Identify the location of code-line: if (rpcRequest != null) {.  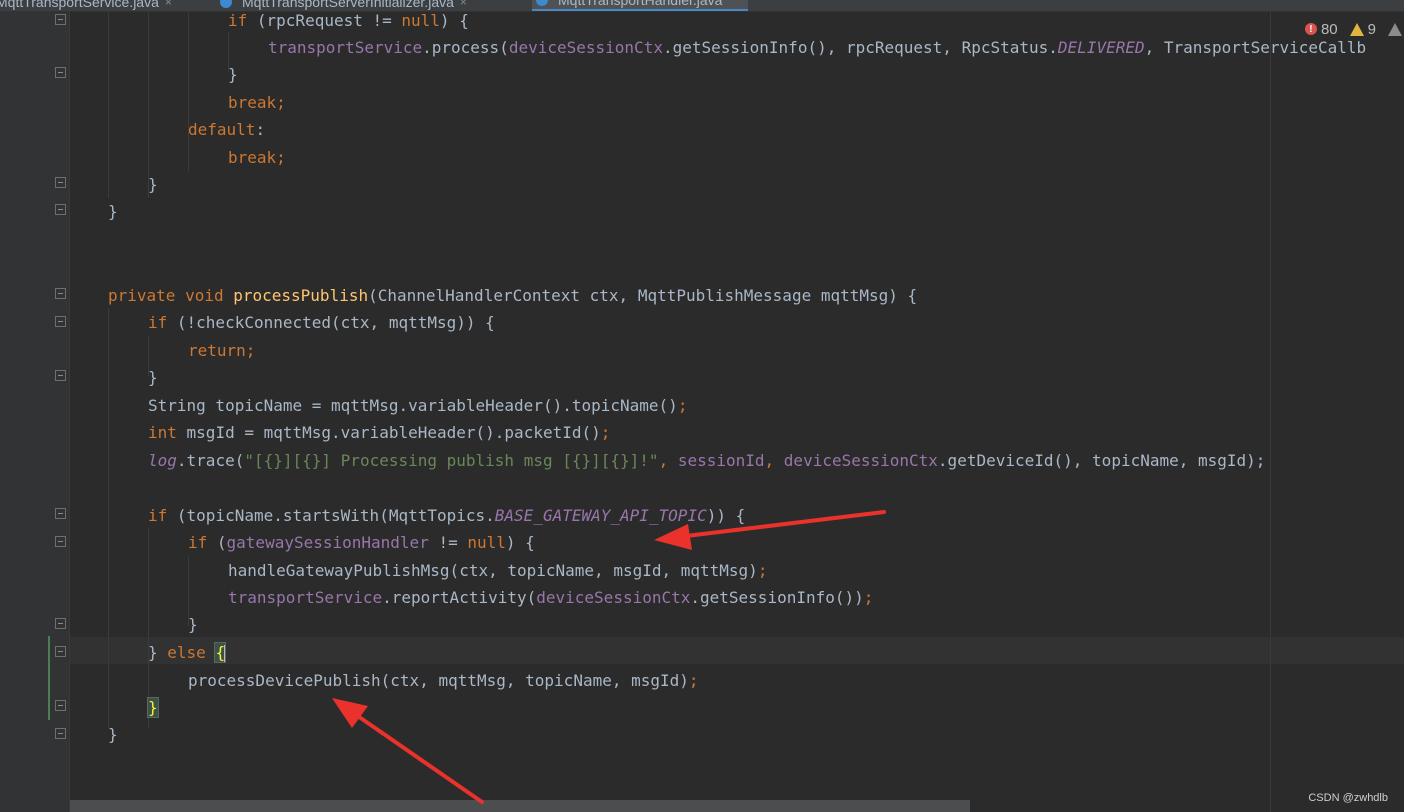
(348, 21).